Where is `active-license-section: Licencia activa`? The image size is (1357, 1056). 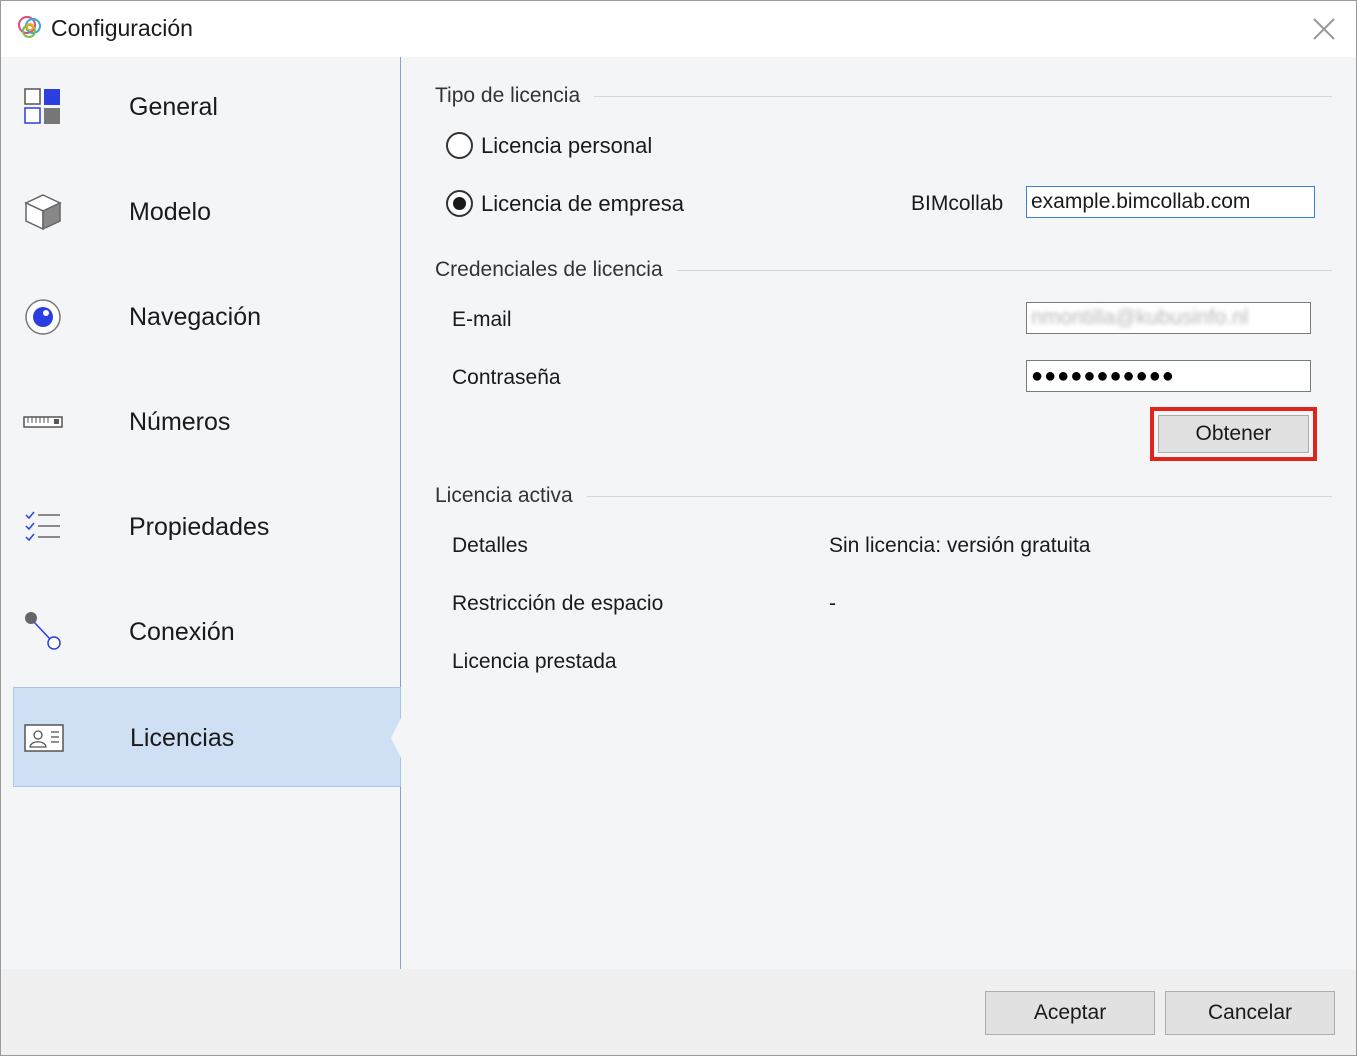
active-license-section: Licencia activa is located at coordinates (883, 496).